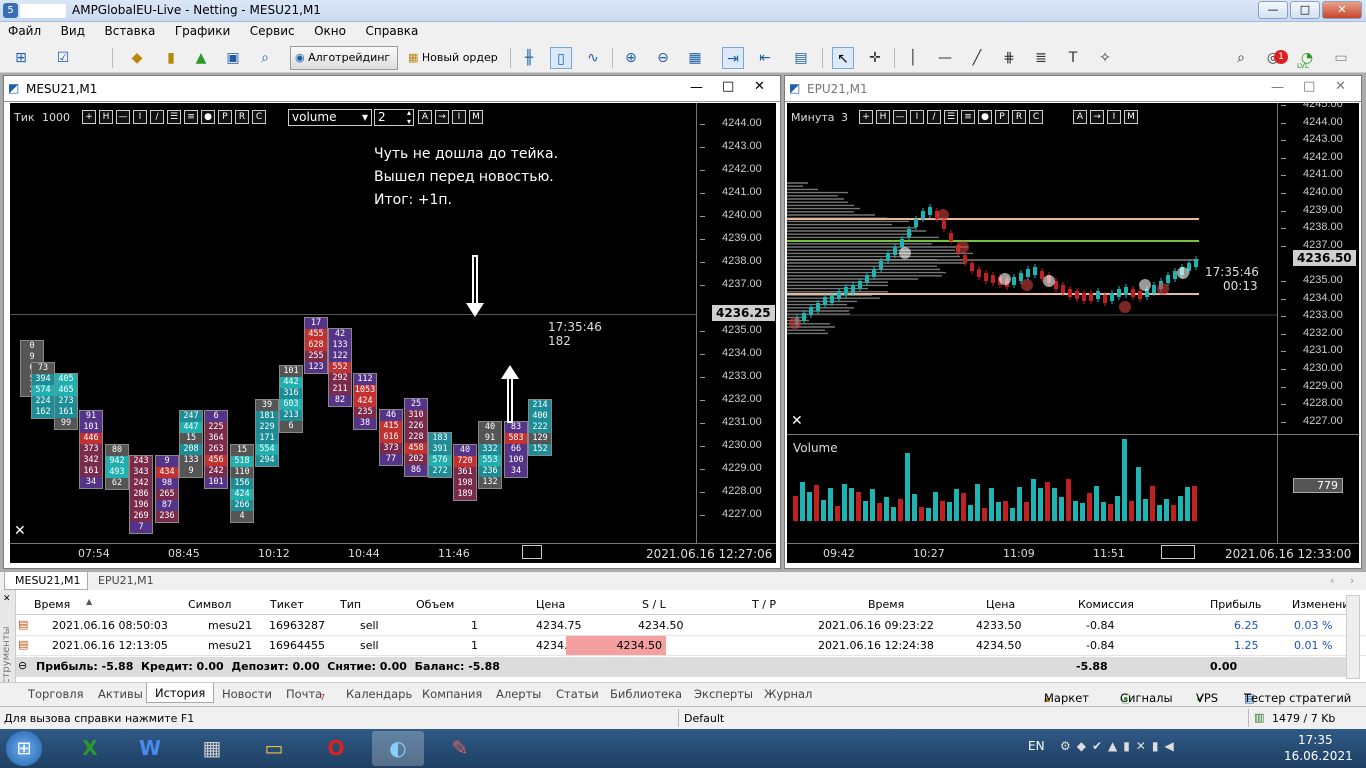 This screenshot has height=768, width=1366. I want to click on bottom-tab: Календарь, so click(379, 694).